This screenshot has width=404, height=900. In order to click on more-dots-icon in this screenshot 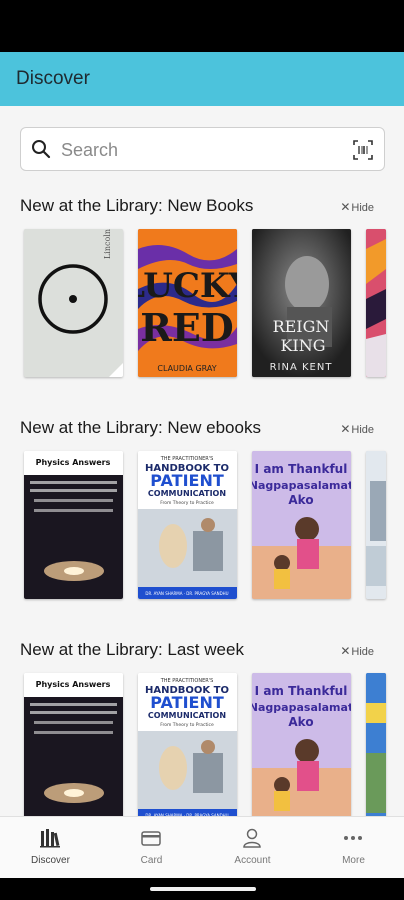, I will do `click(353, 838)`.